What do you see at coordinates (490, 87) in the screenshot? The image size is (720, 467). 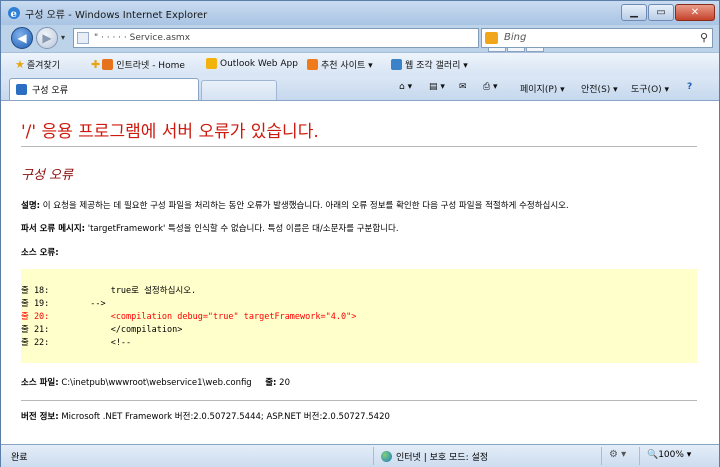 I see `print-icon: ⎙ ▾` at bounding box center [490, 87].